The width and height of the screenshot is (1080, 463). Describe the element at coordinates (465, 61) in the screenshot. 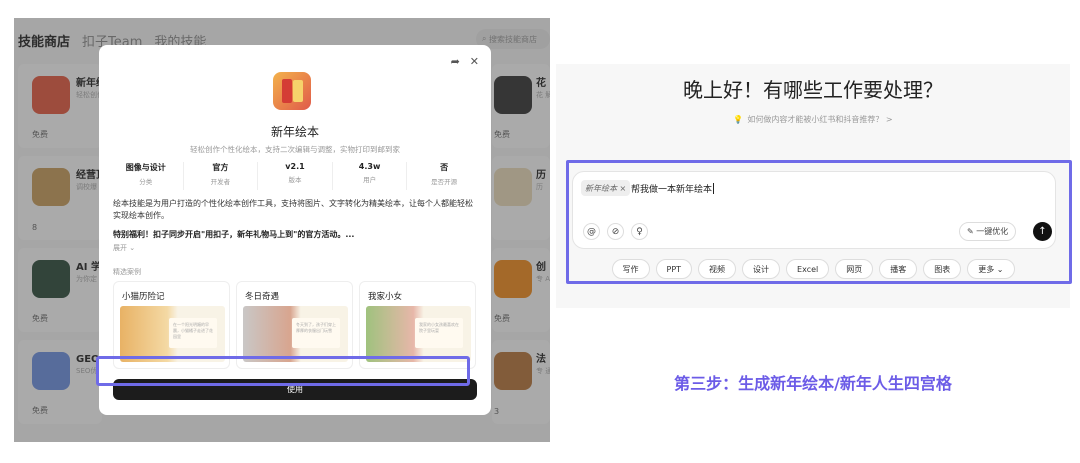

I see `modal-actions: ➦ ✕` at that location.